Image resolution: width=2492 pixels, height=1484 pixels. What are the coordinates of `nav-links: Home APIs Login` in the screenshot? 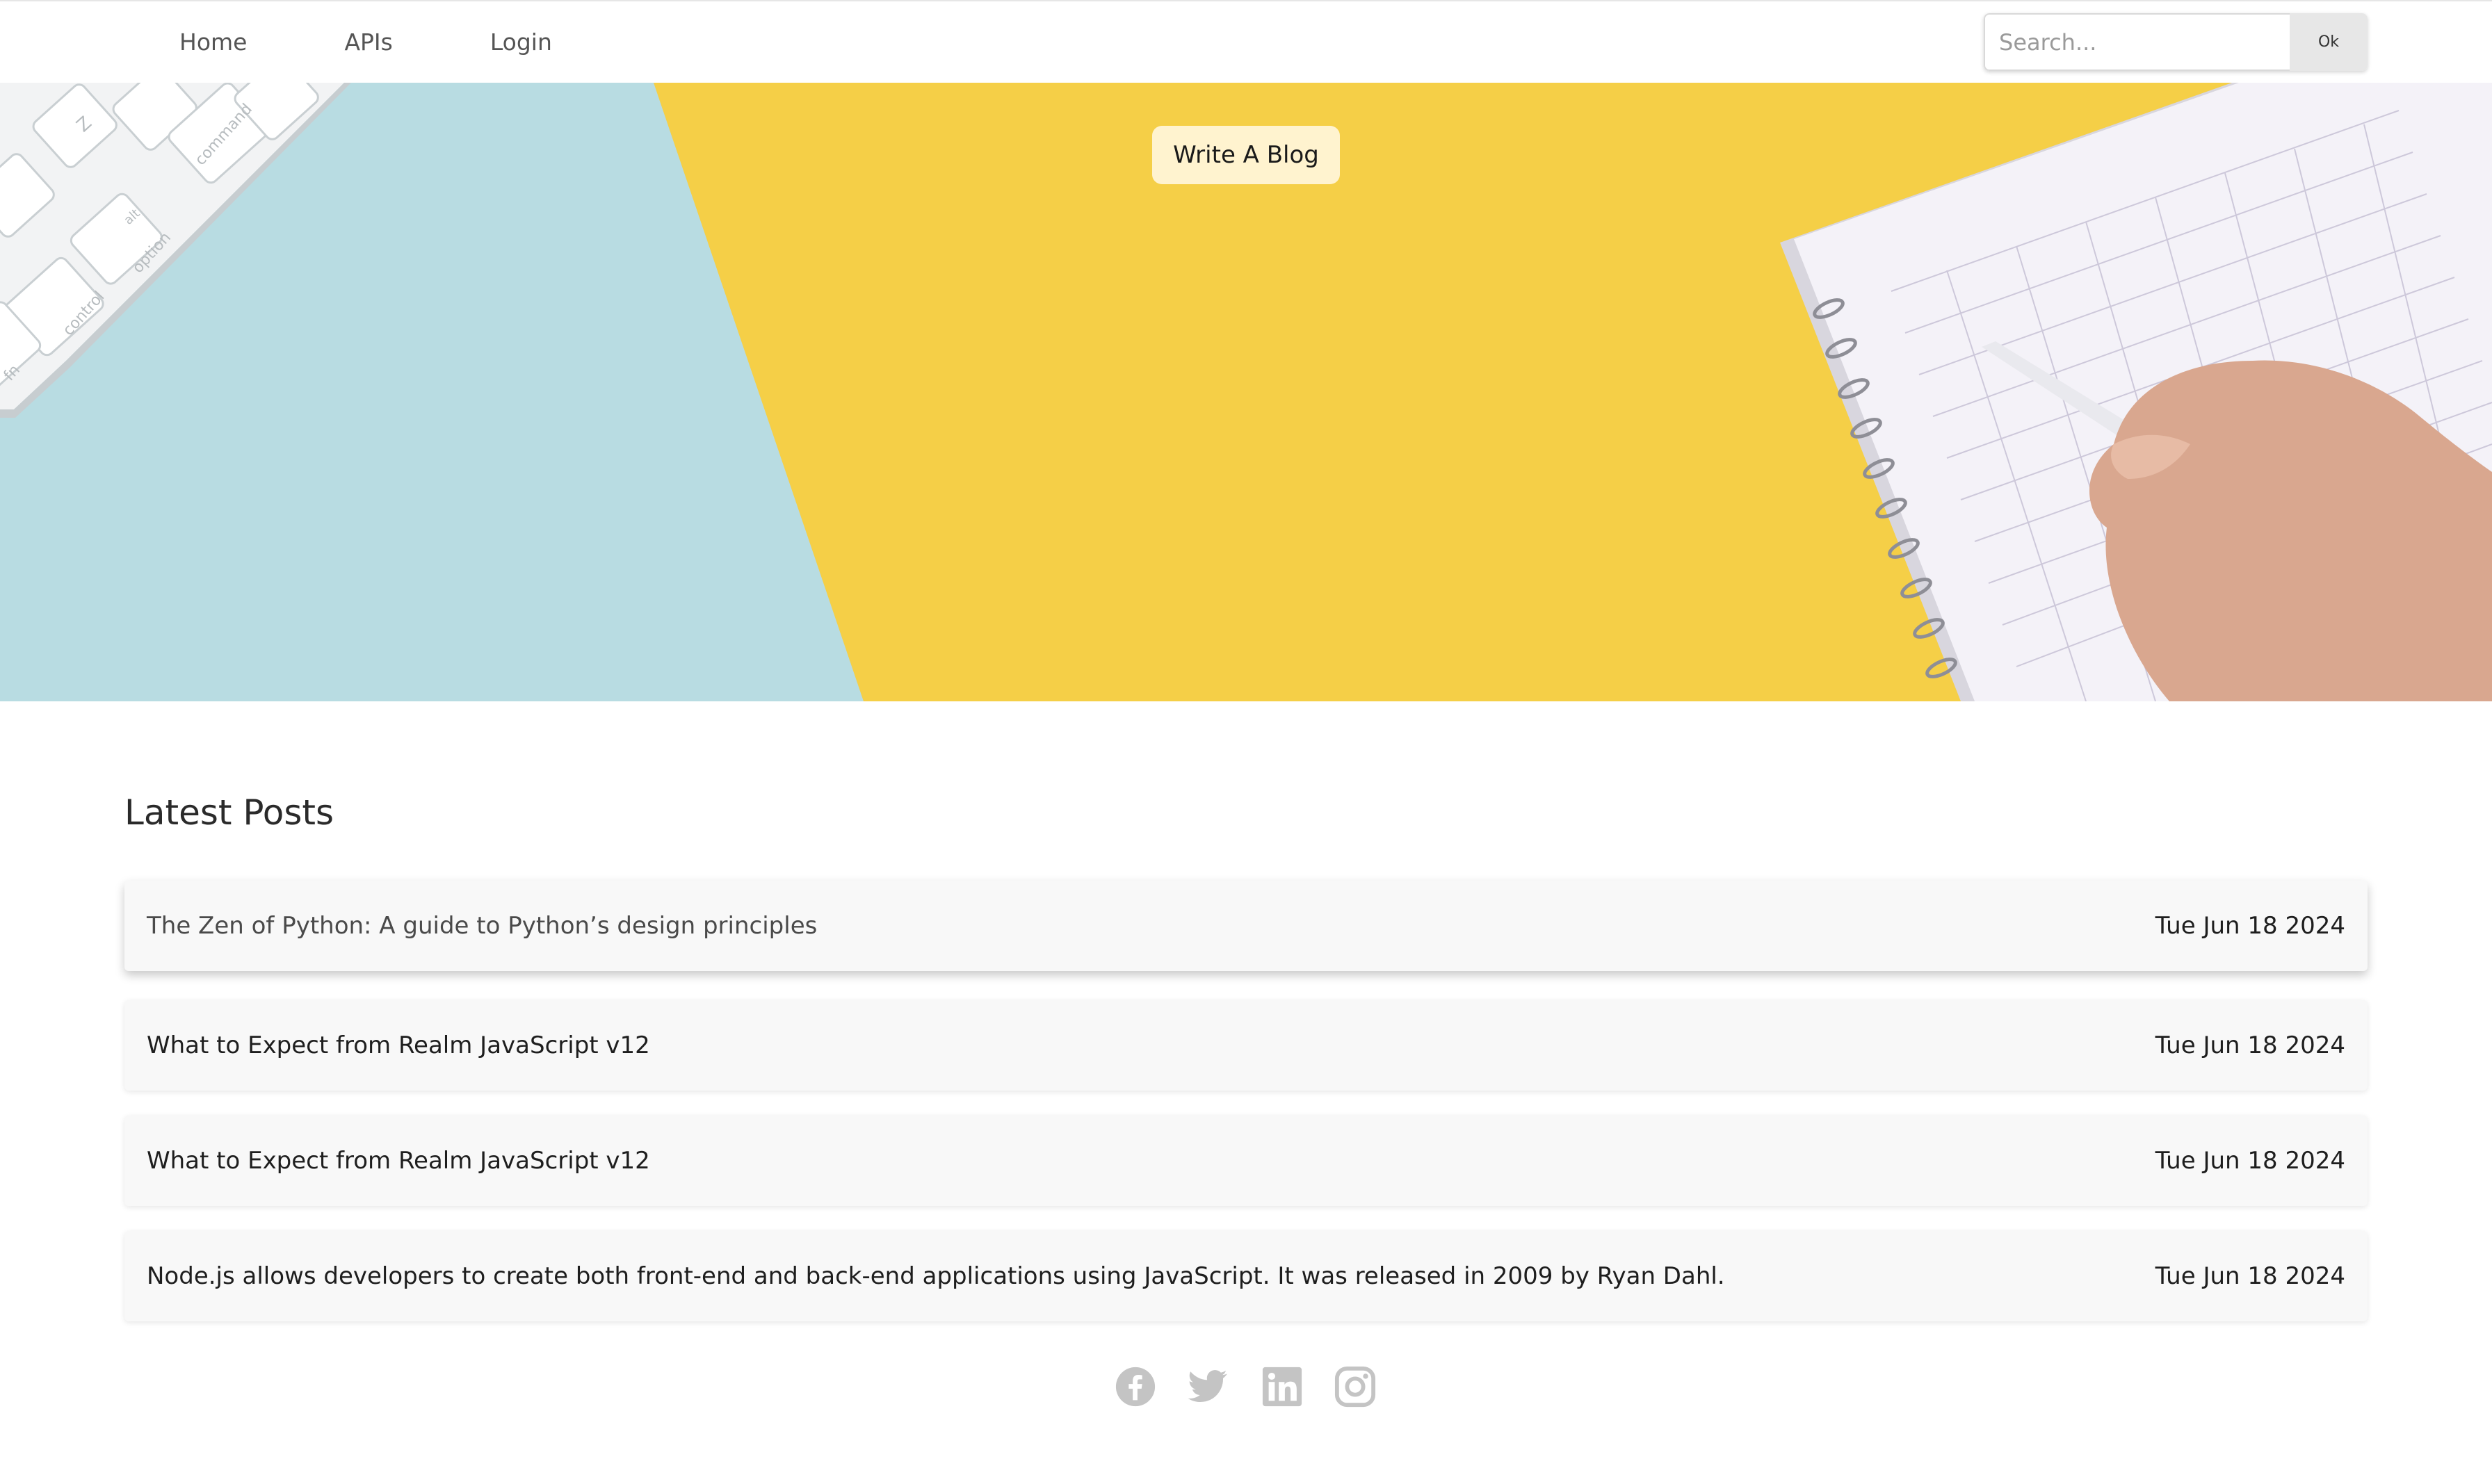 It's located at (365, 42).